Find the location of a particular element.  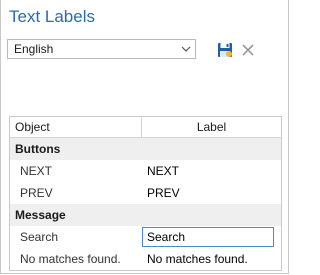

object-cell: NEXT is located at coordinates (36, 171).